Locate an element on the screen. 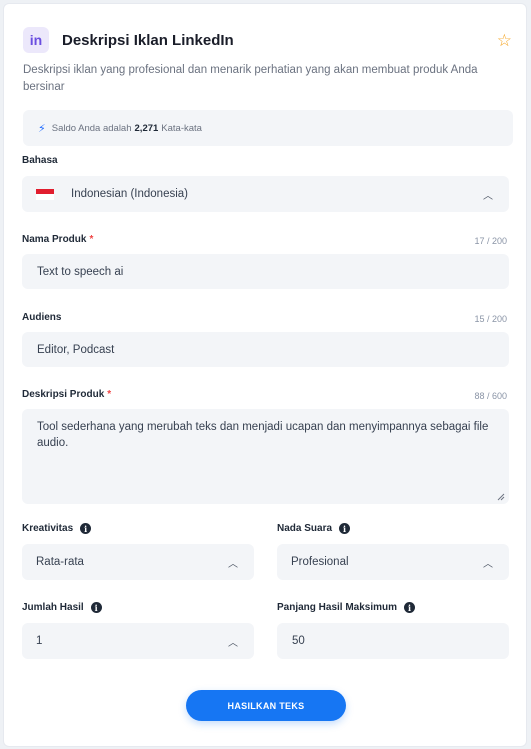 The width and height of the screenshot is (531, 749). generate-text-button: HASILKAN TEKS is located at coordinates (266, 705).